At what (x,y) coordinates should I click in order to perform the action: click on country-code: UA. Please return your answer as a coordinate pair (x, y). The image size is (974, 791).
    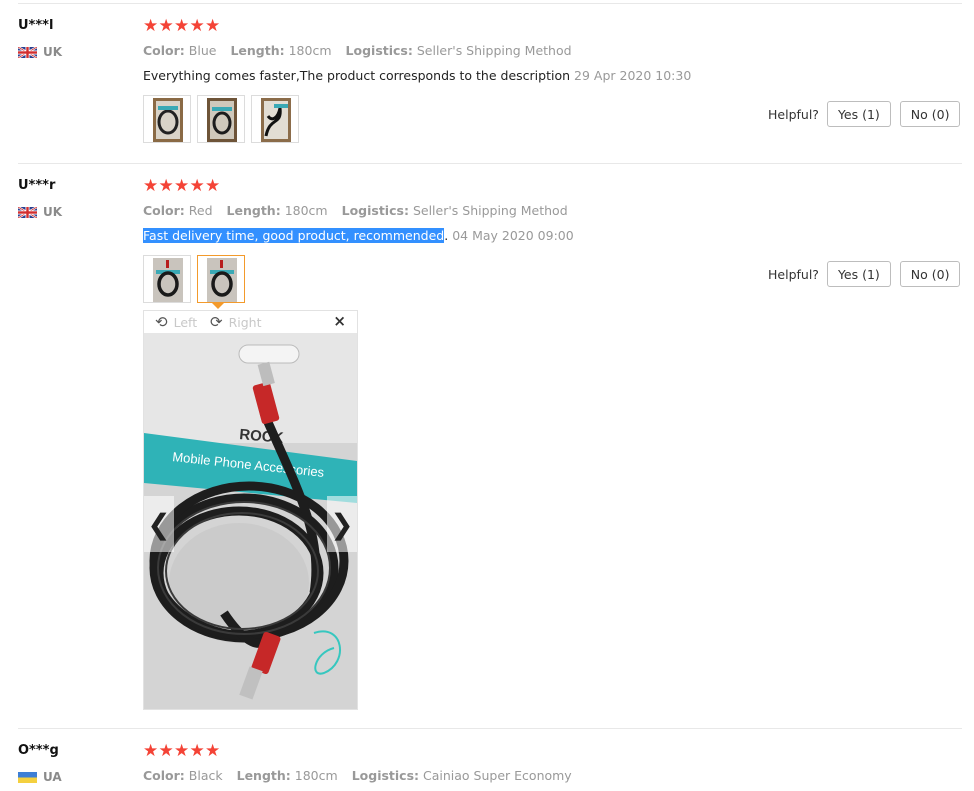
    Looking at the image, I should click on (52, 777).